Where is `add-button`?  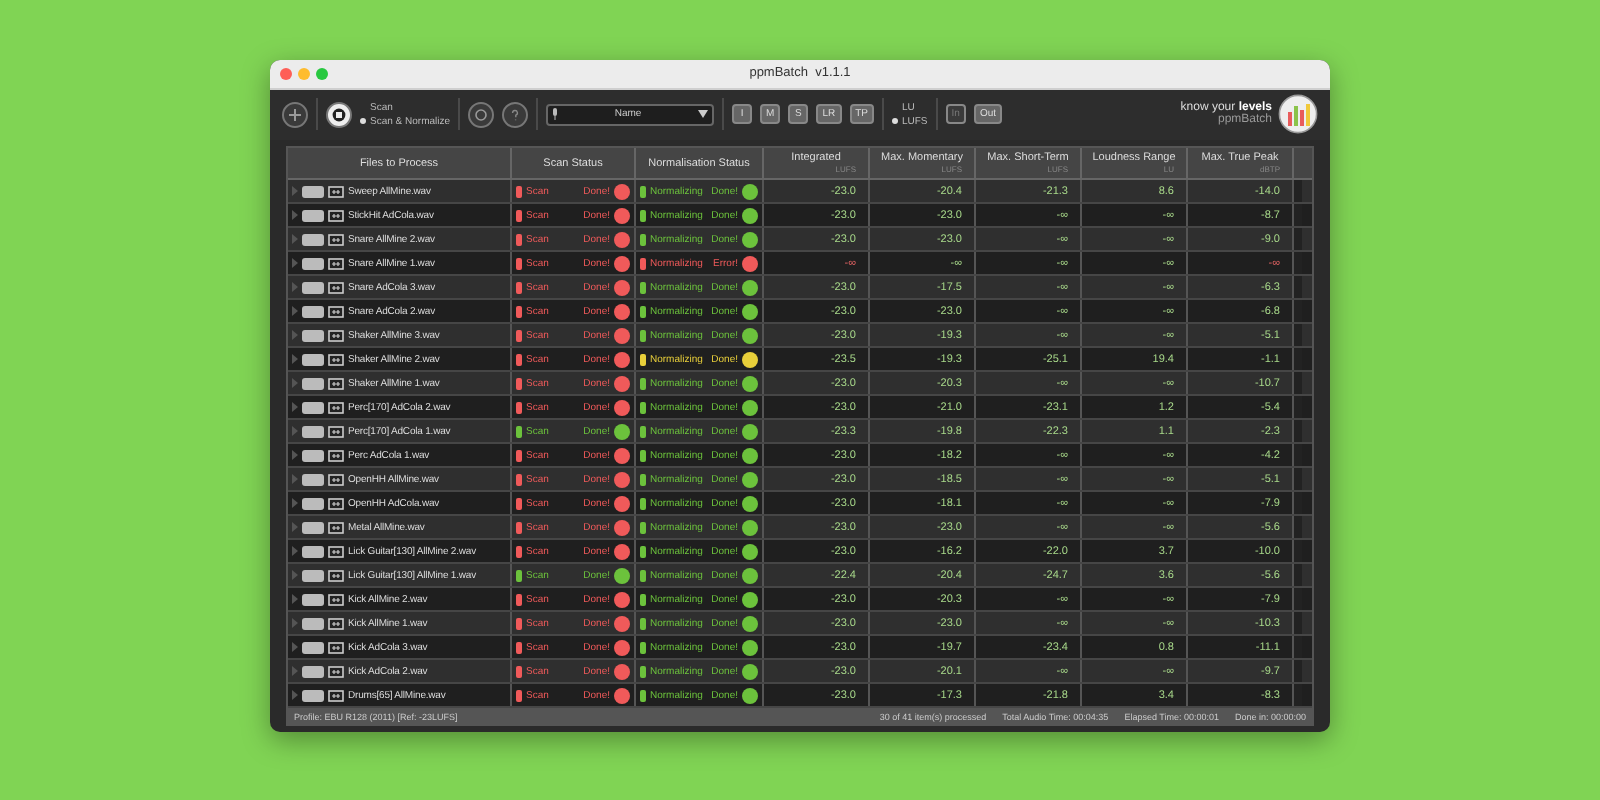
add-button is located at coordinates (295, 114).